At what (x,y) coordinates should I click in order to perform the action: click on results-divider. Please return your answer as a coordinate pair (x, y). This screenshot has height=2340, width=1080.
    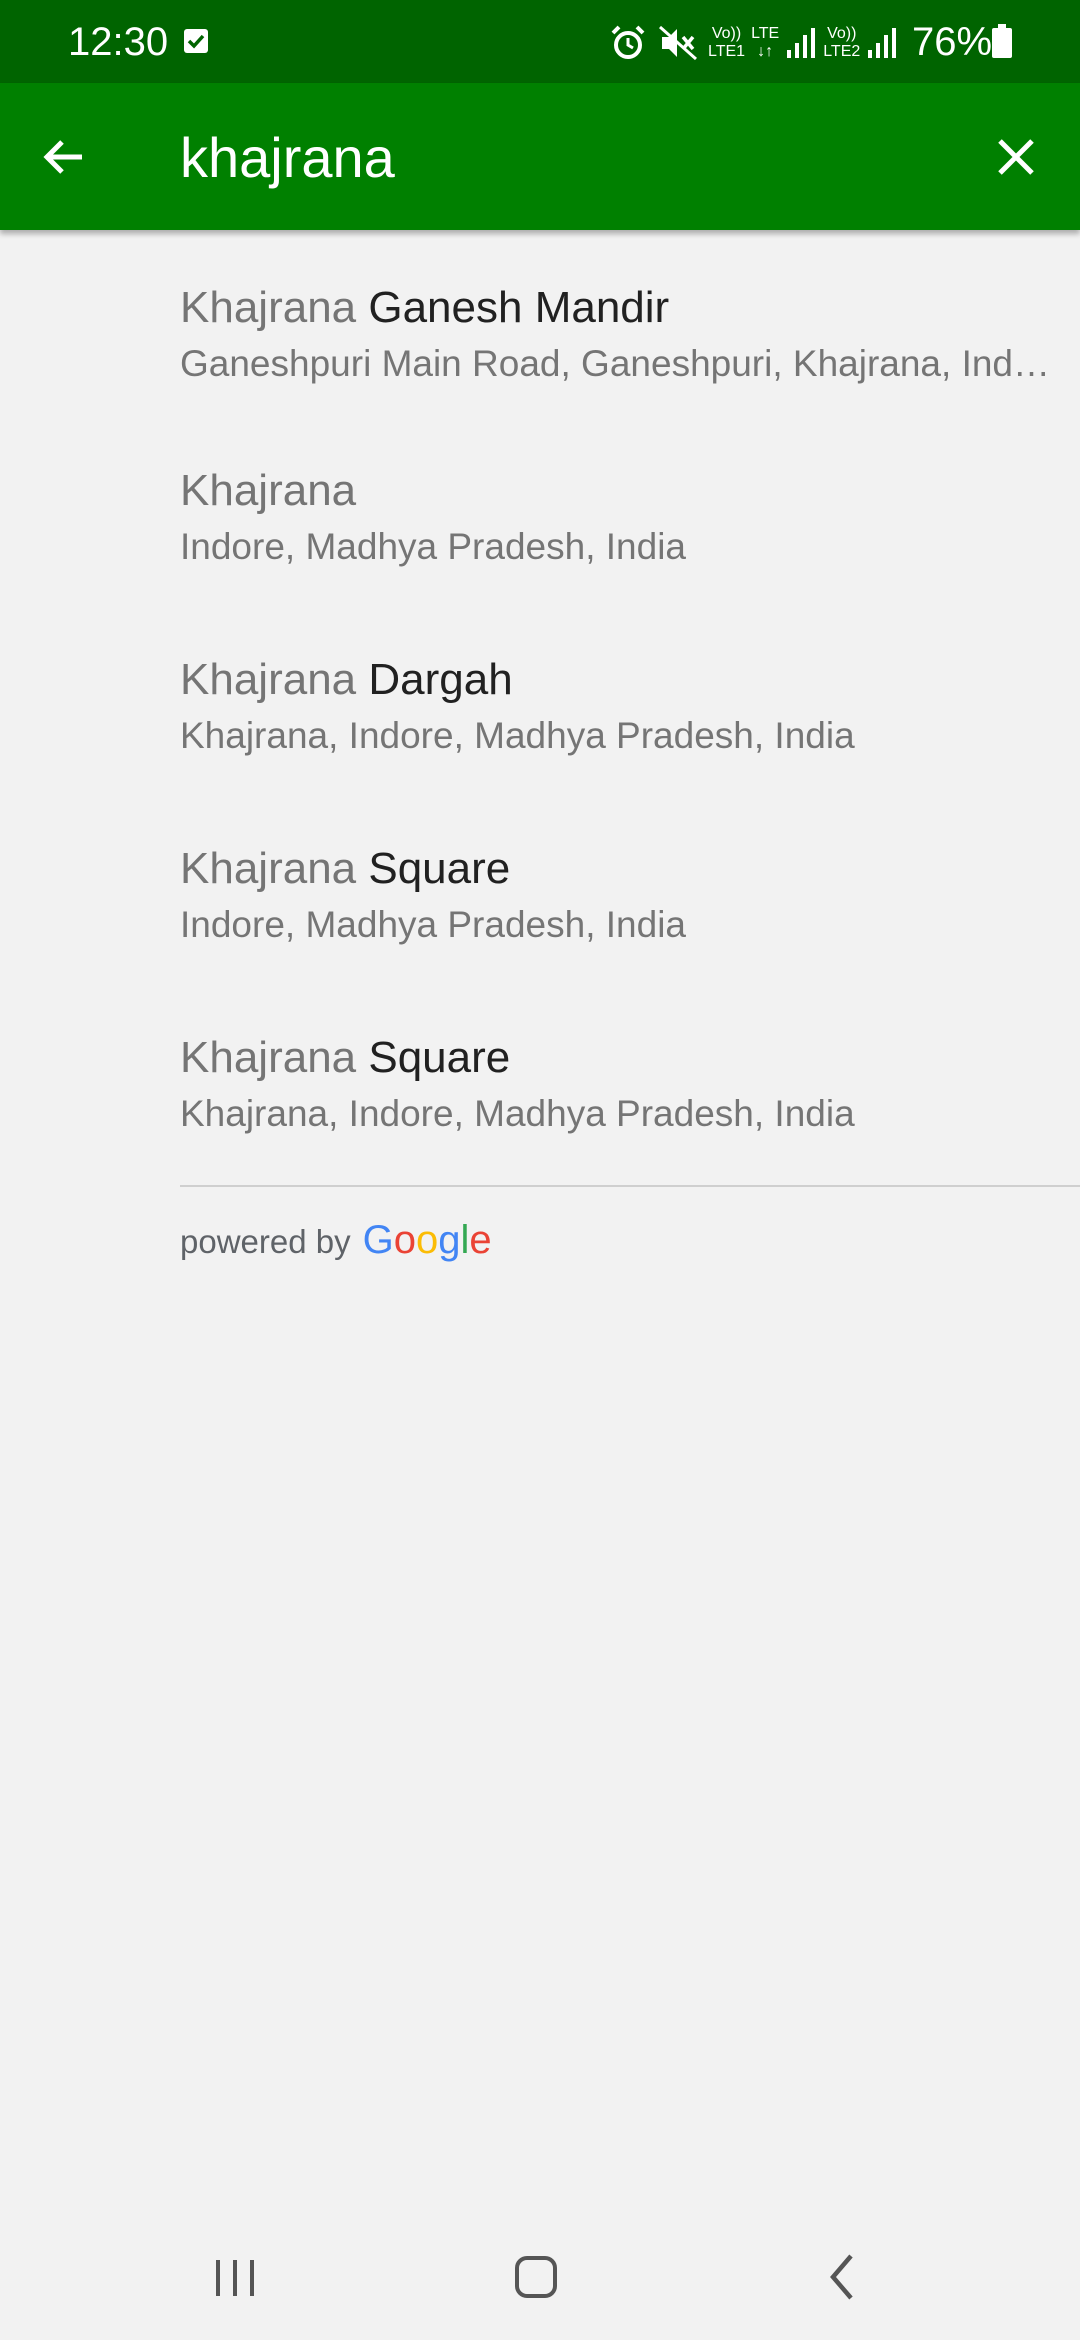
    Looking at the image, I should click on (630, 1186).